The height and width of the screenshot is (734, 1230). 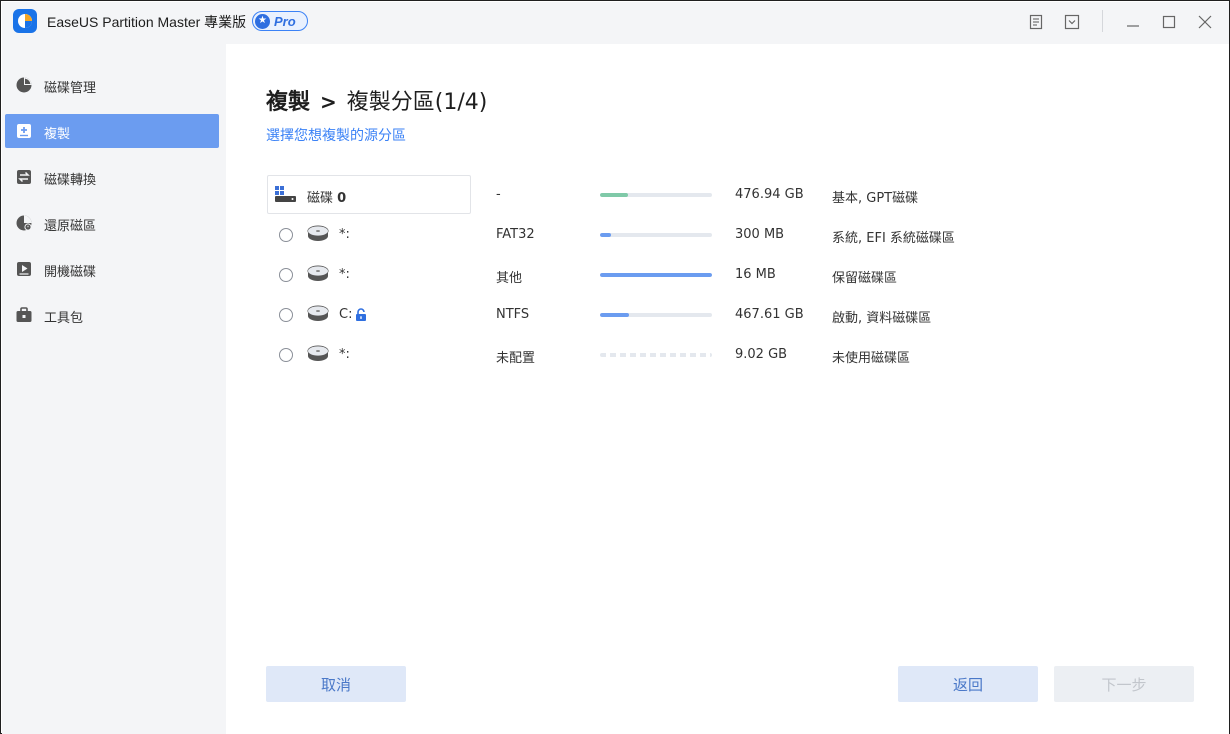 What do you see at coordinates (417, 102) in the screenshot?
I see `breadcrumb-current: 複製分區(1/4)` at bounding box center [417, 102].